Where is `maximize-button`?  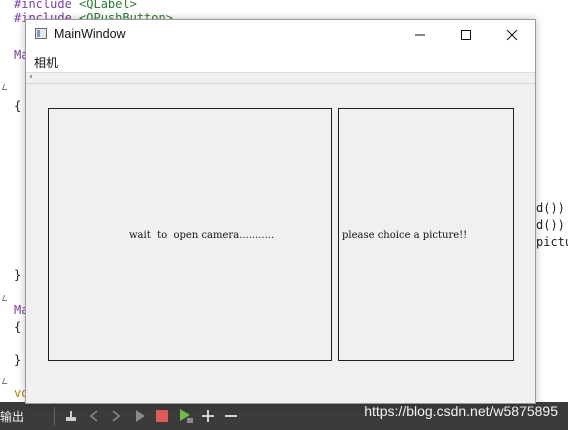
maximize-button is located at coordinates (466, 35).